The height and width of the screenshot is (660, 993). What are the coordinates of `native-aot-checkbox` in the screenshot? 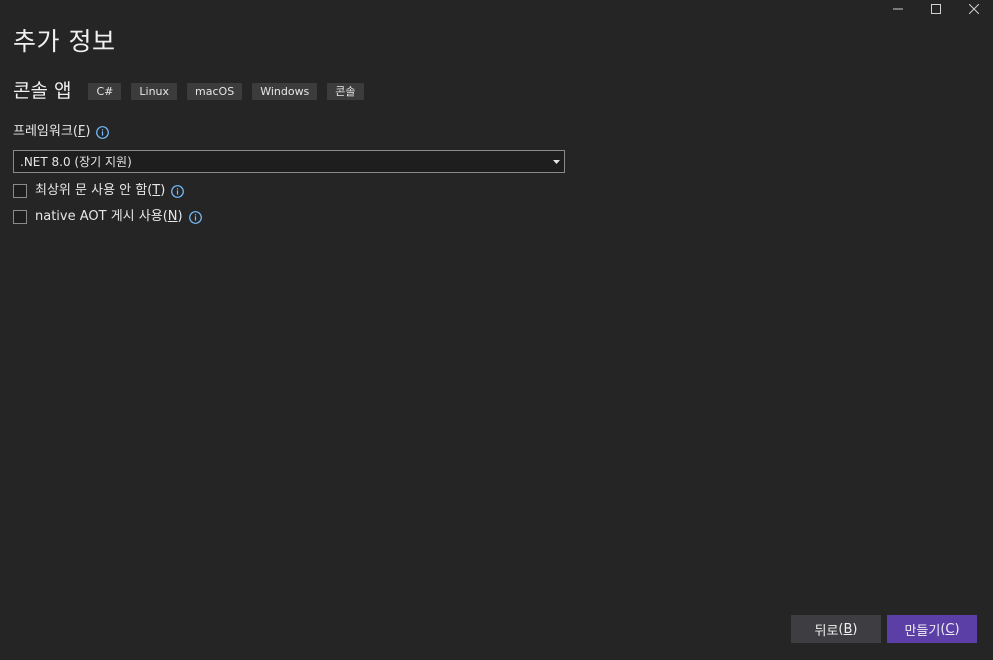 It's located at (20, 217).